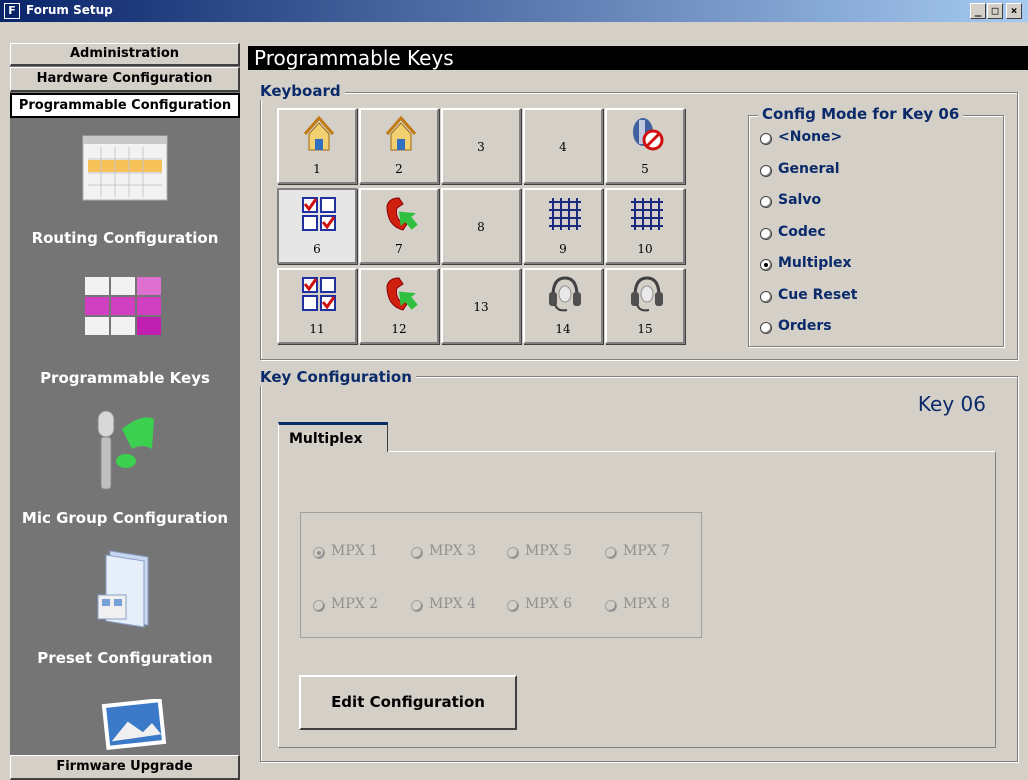 Image resolution: width=1028 pixels, height=780 pixels. I want to click on key-button-9: 9, so click(563, 226).